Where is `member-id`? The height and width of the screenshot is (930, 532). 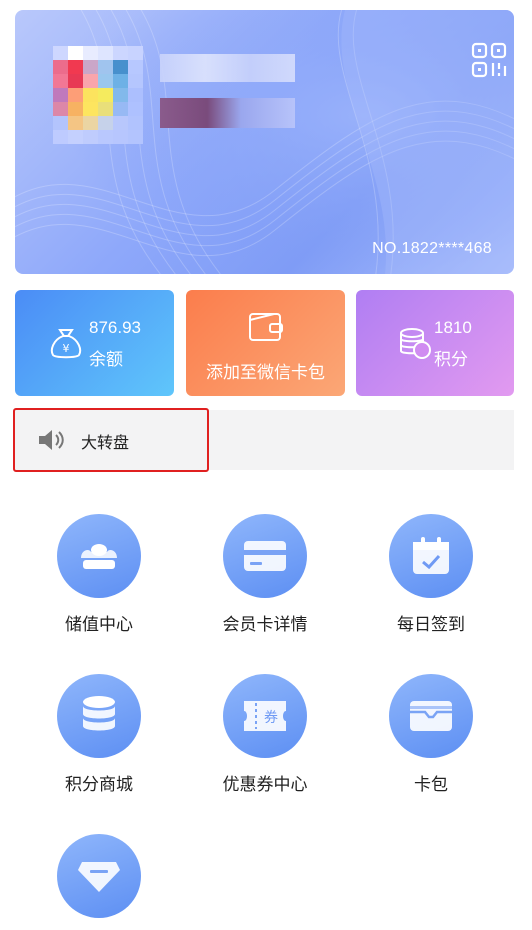
member-id is located at coordinates (227, 113).